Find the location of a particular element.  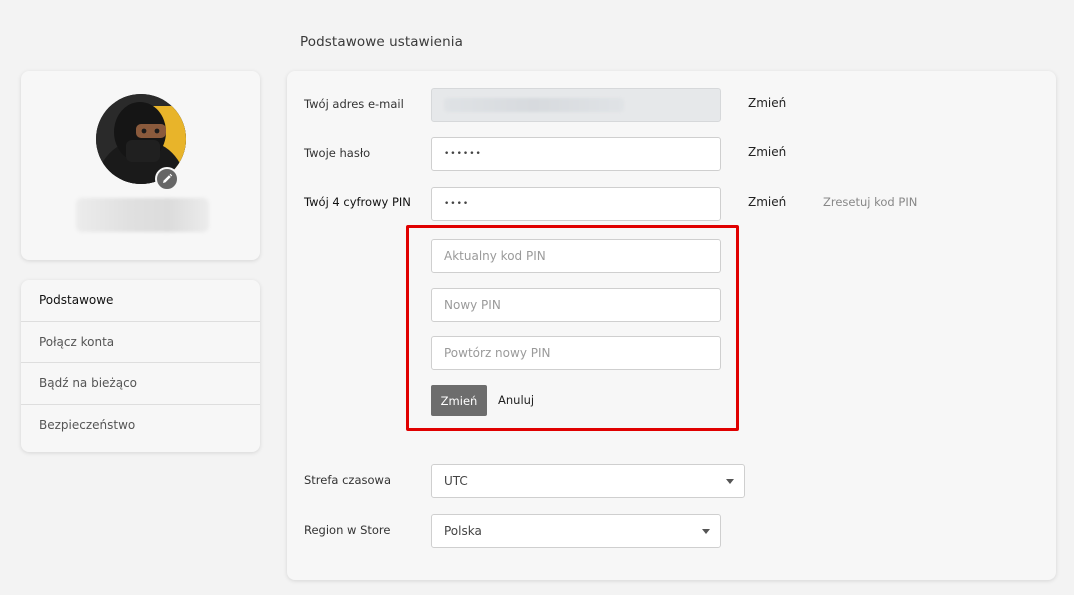

nav-item-security: Bezpieczeństwo is located at coordinates (140, 426).